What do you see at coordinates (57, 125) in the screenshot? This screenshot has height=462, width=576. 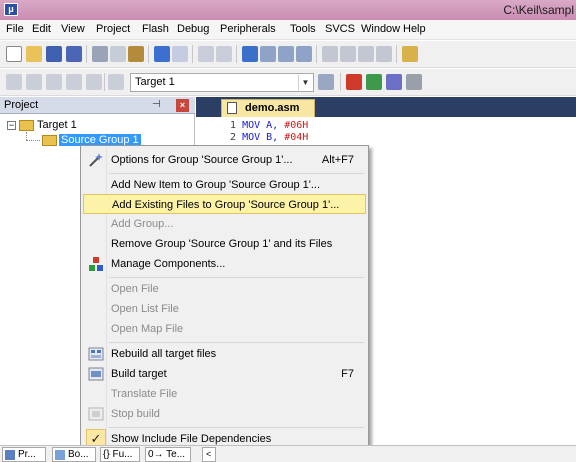 I see `tree-item-target: Target 1` at bounding box center [57, 125].